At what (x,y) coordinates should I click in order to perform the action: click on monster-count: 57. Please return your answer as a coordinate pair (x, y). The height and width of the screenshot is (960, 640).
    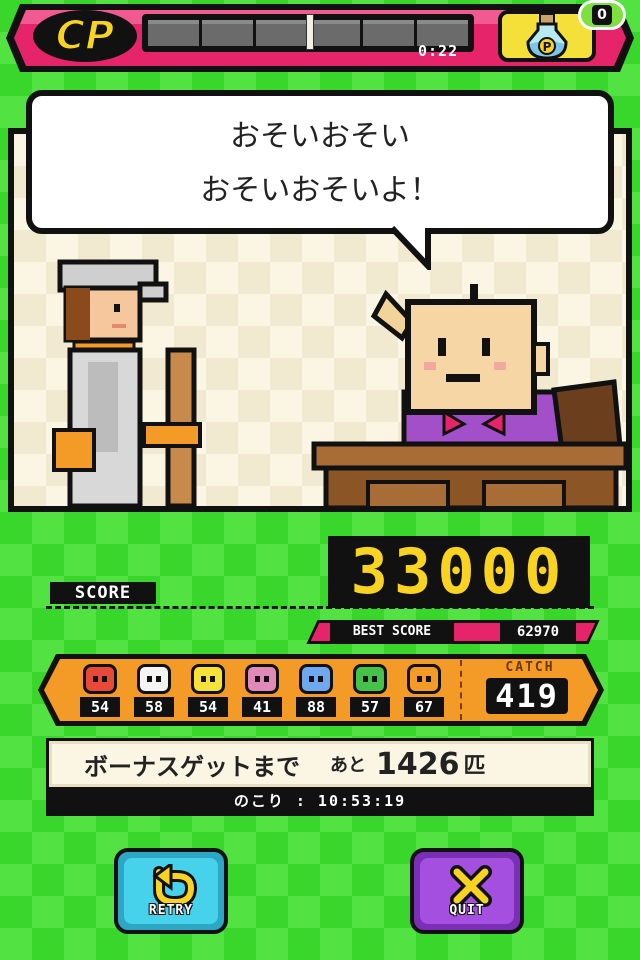
    Looking at the image, I should click on (370, 707).